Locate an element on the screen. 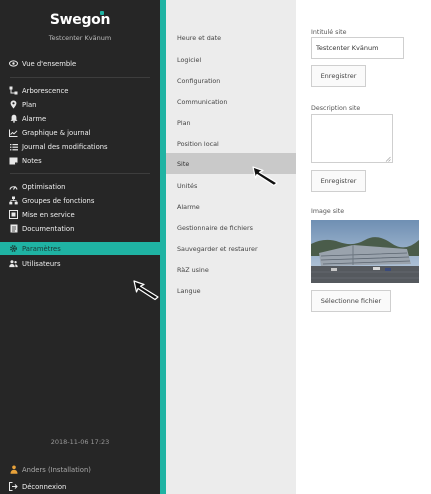 This screenshot has width=431, height=494. submenu-item-configuration: Configuration is located at coordinates (231, 80).